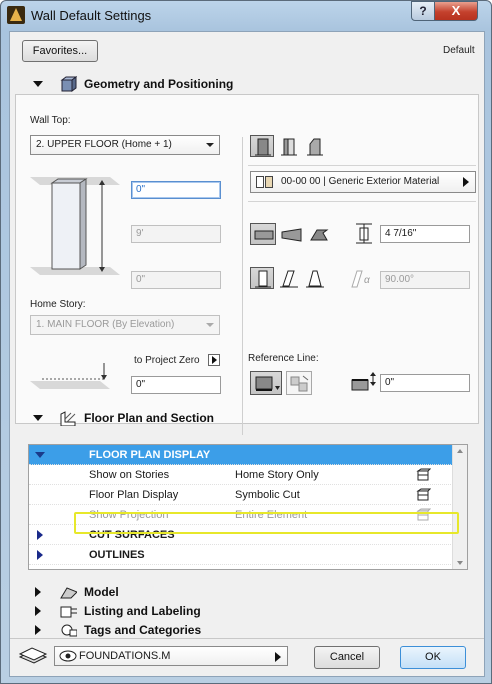 Image resolution: width=492 pixels, height=684 pixels. Describe the element at coordinates (347, 657) in the screenshot. I see `cancel-button: Cancel` at that location.